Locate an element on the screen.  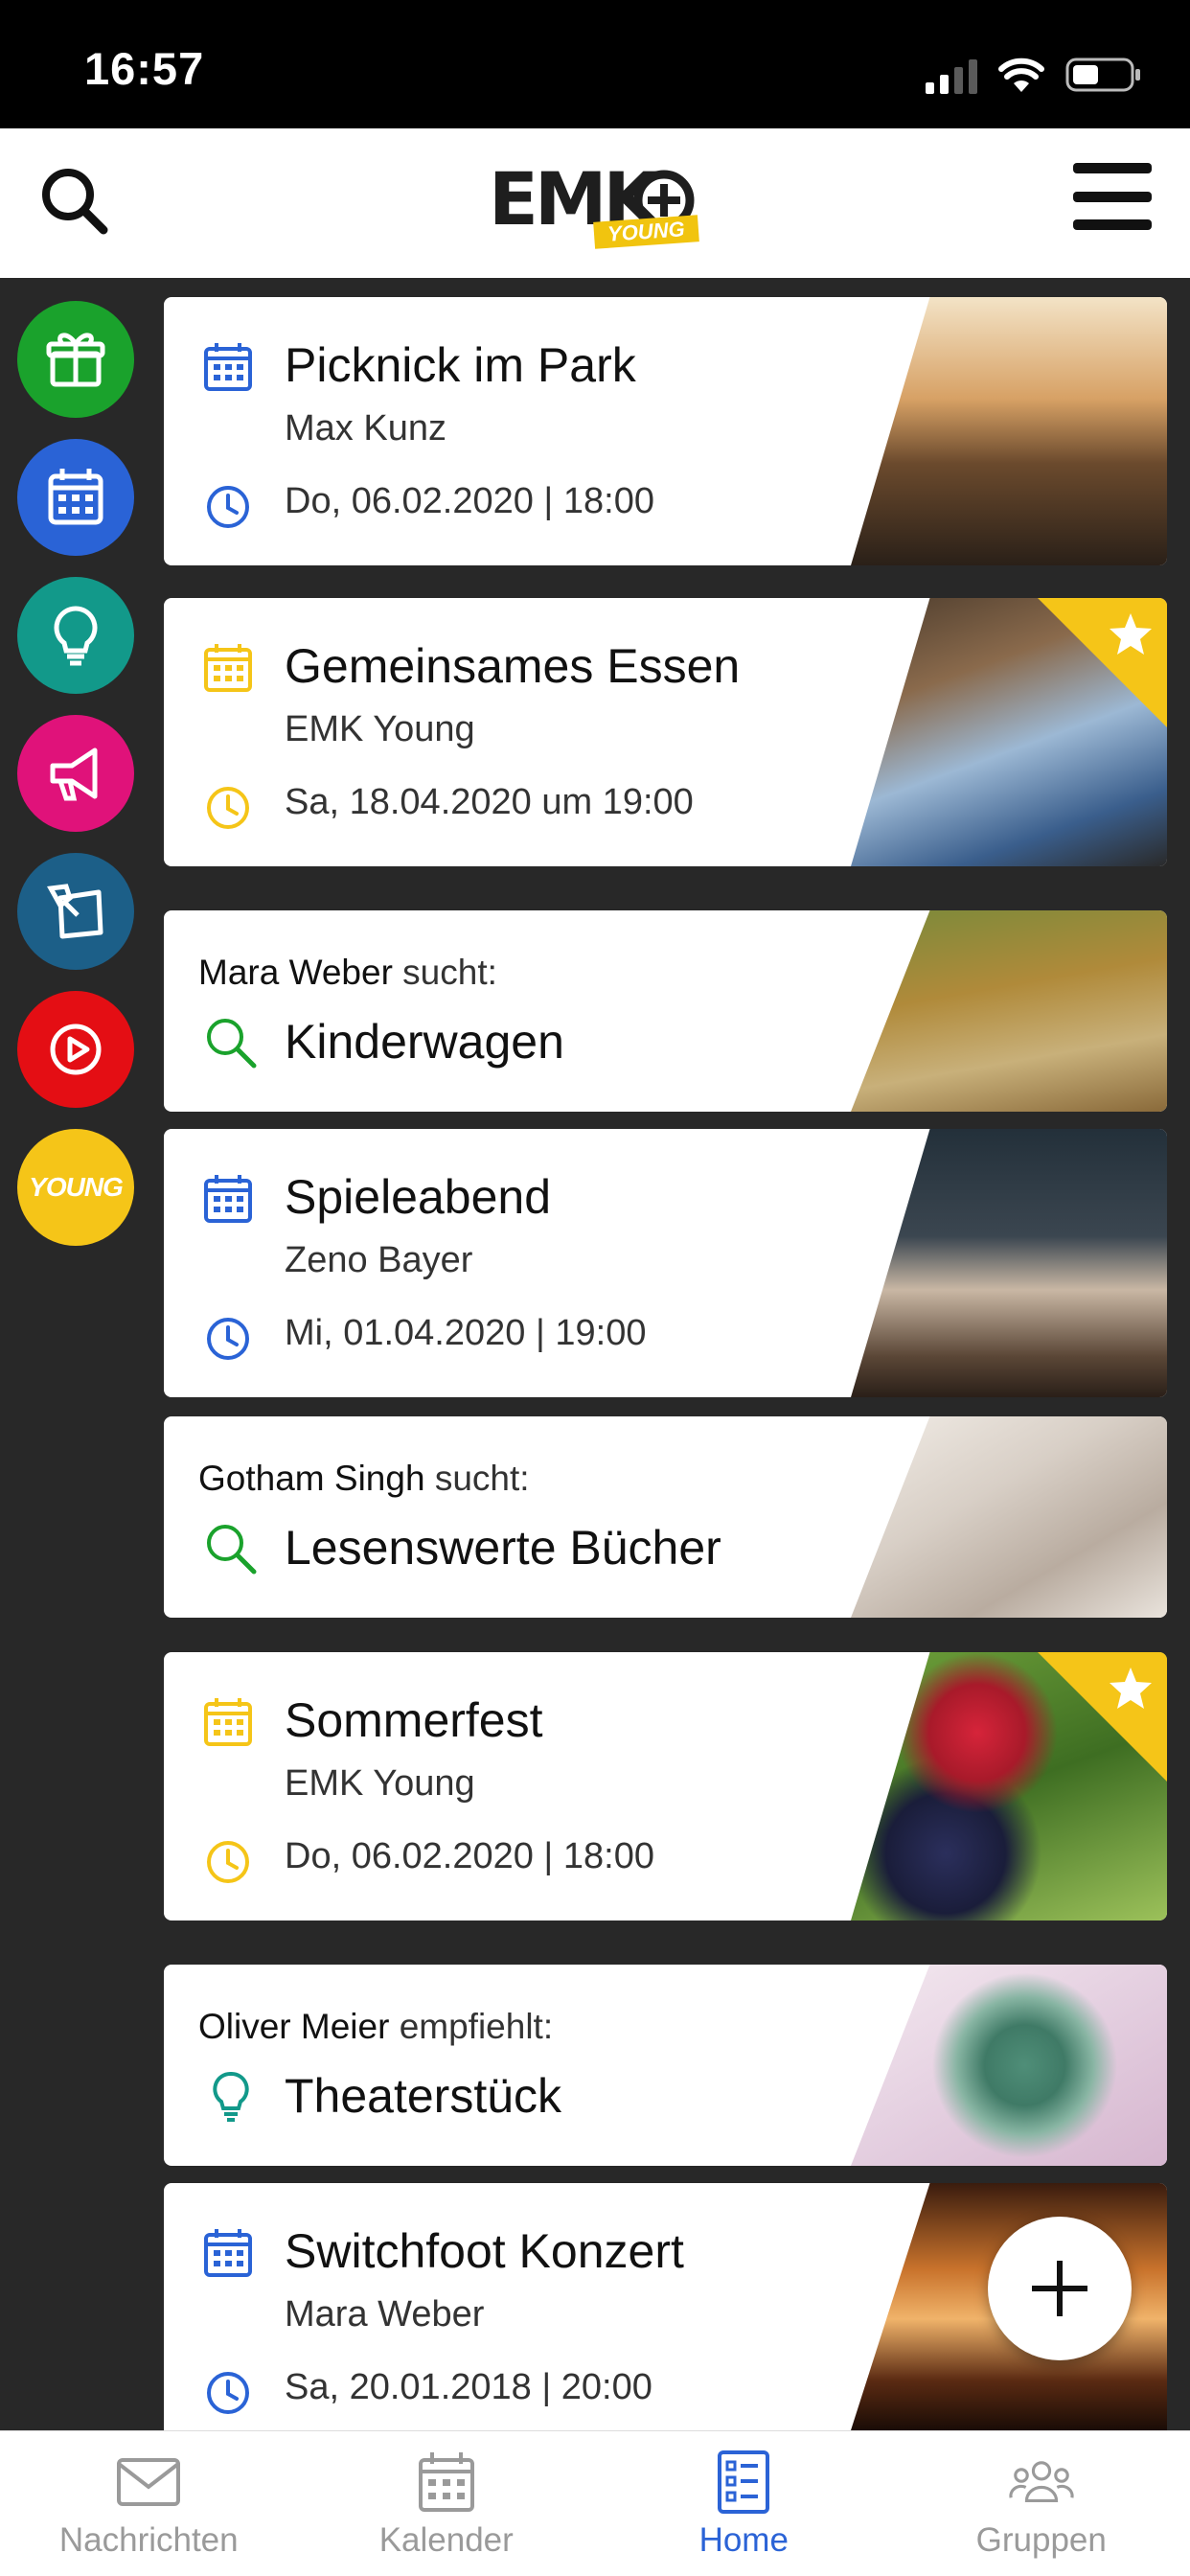
rail-note-button is located at coordinates (76, 911).